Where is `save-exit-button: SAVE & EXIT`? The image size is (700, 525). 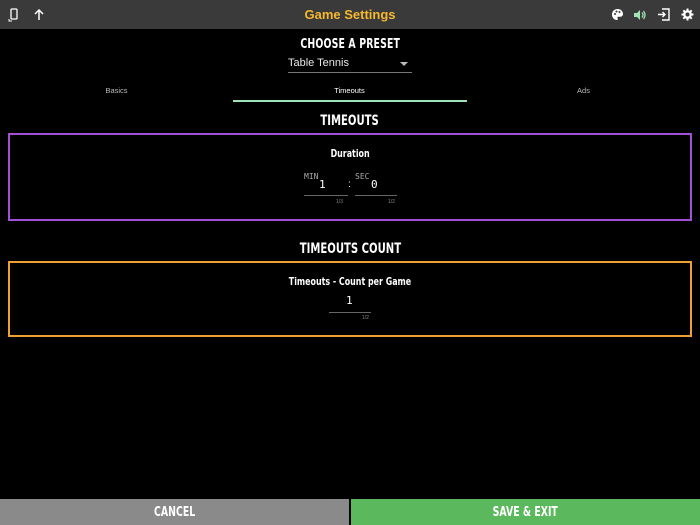 save-exit-button: SAVE & EXIT is located at coordinates (525, 512).